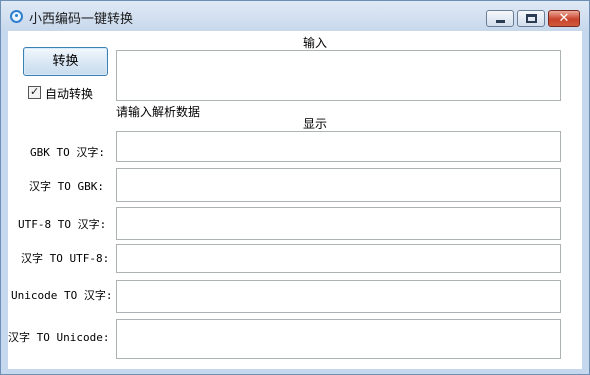  I want to click on check-icon: ✓, so click(35, 91).